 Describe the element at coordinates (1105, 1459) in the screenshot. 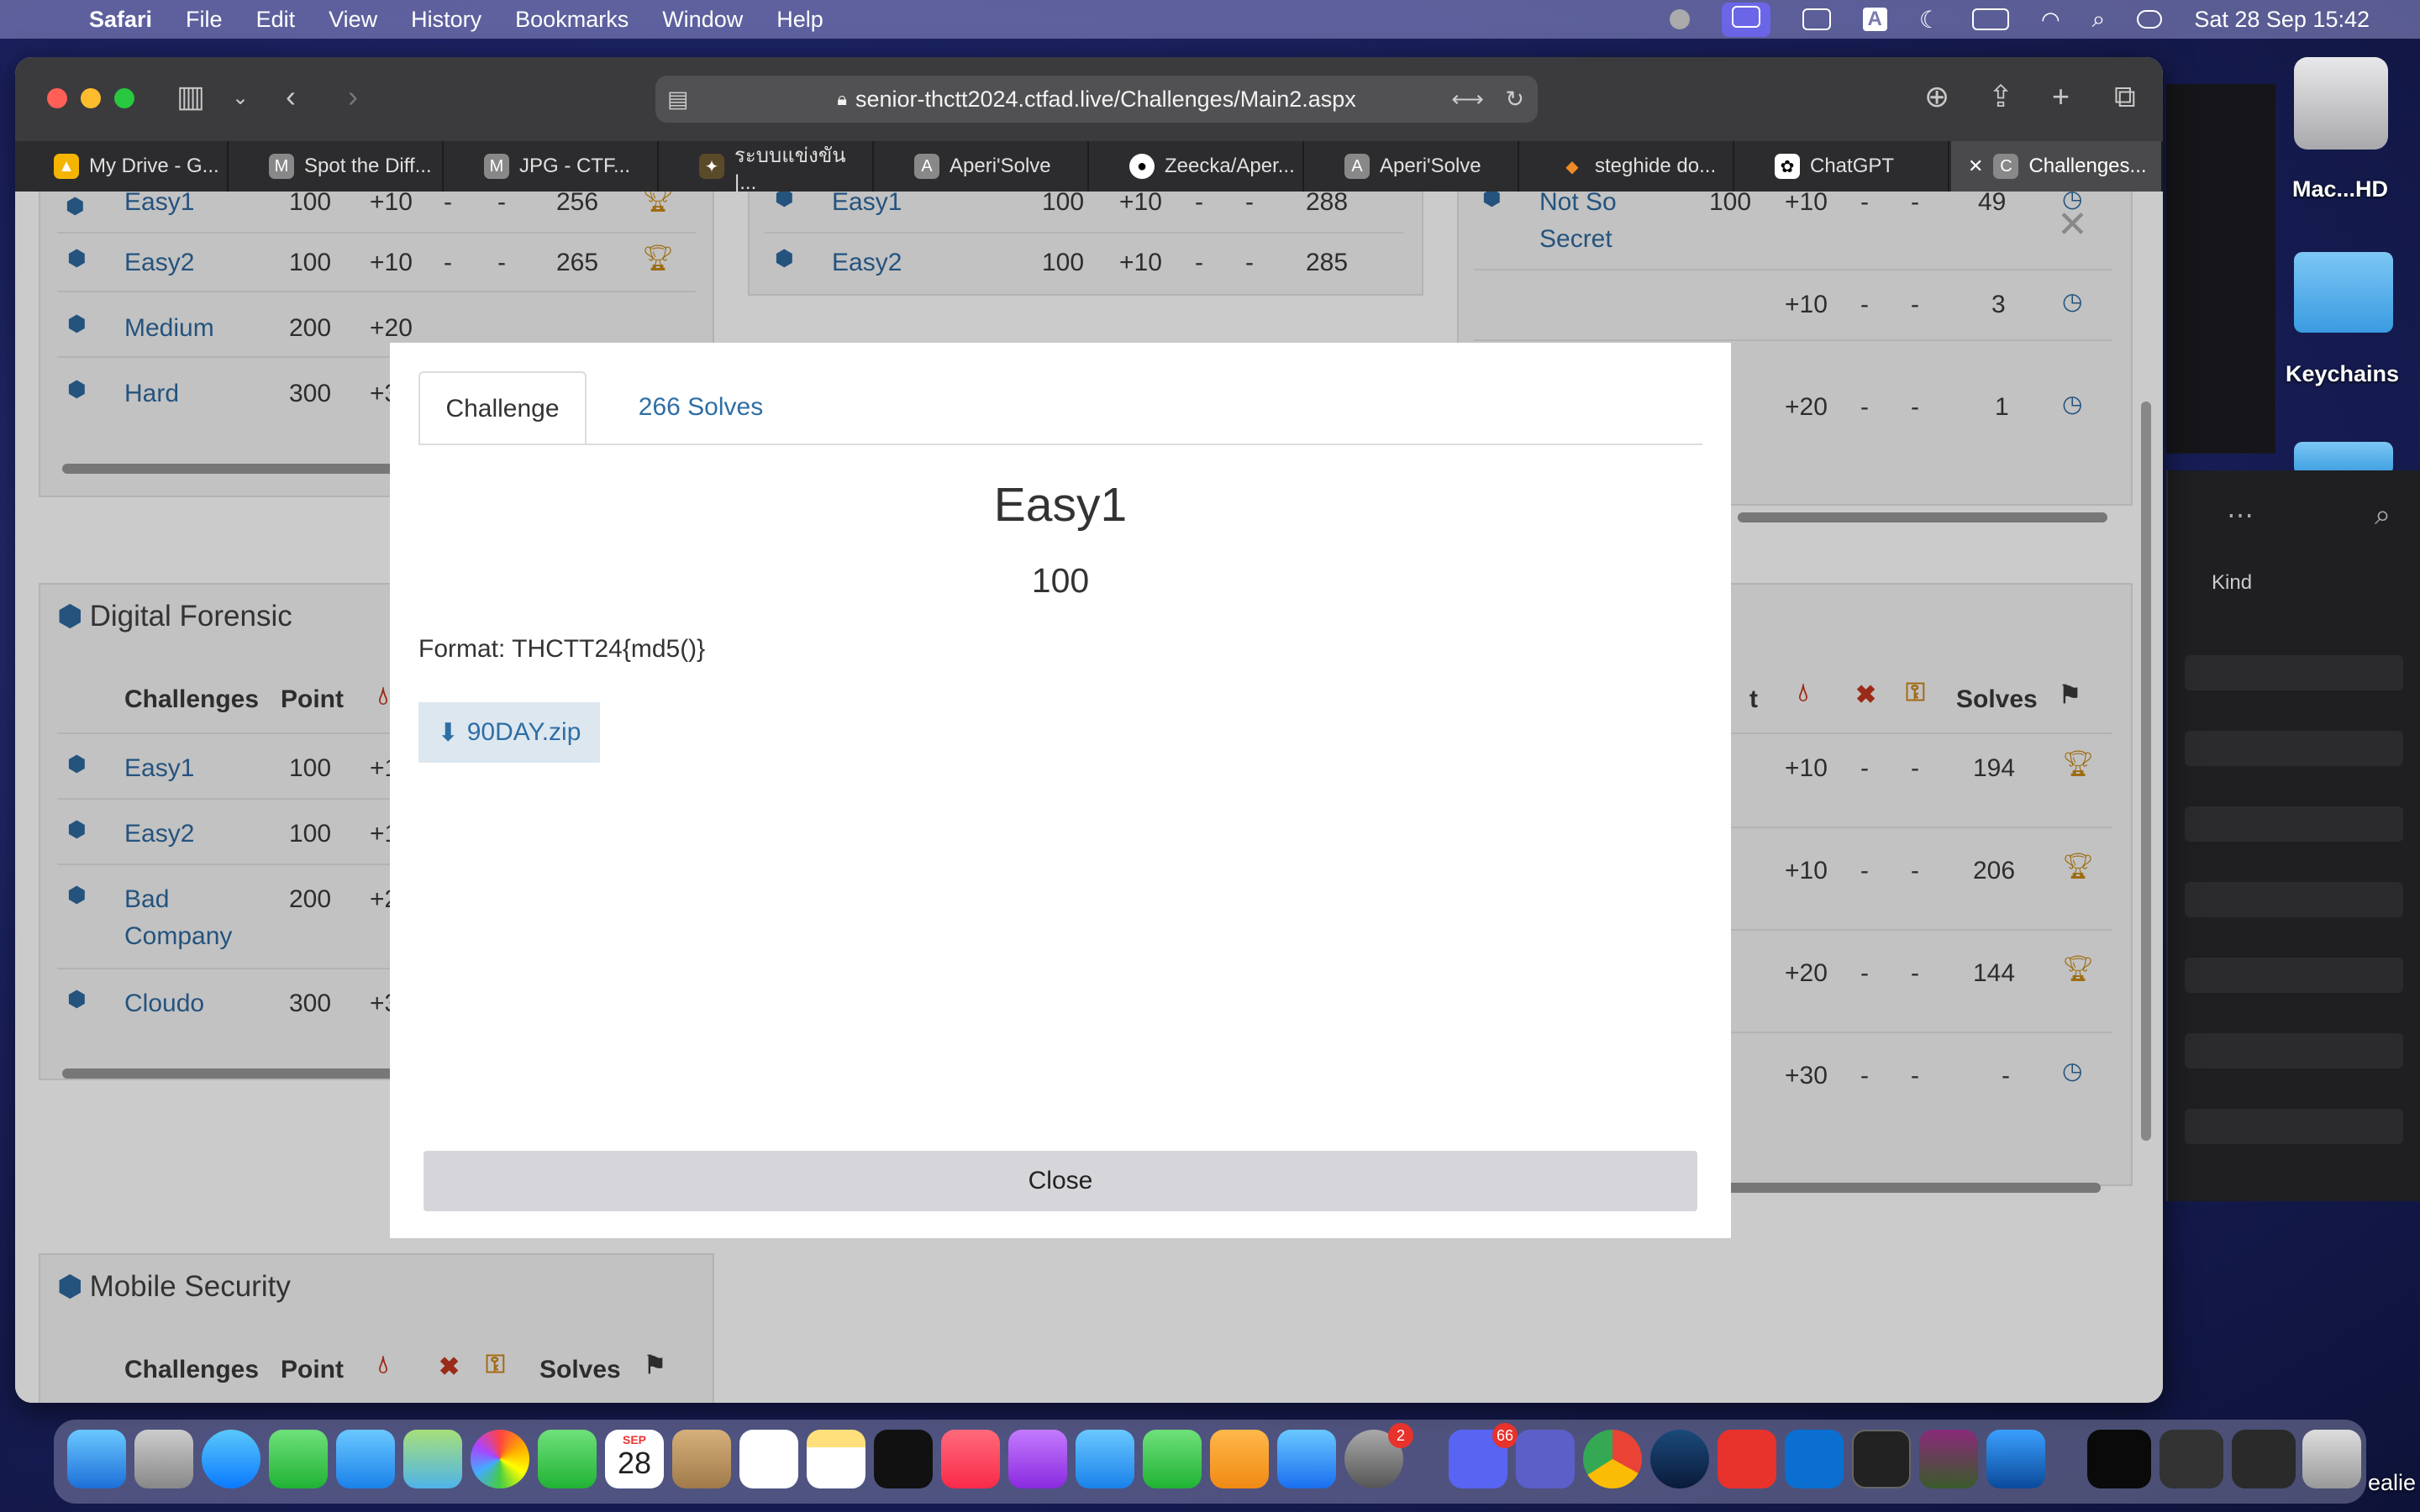

I see `keynote-icon` at that location.